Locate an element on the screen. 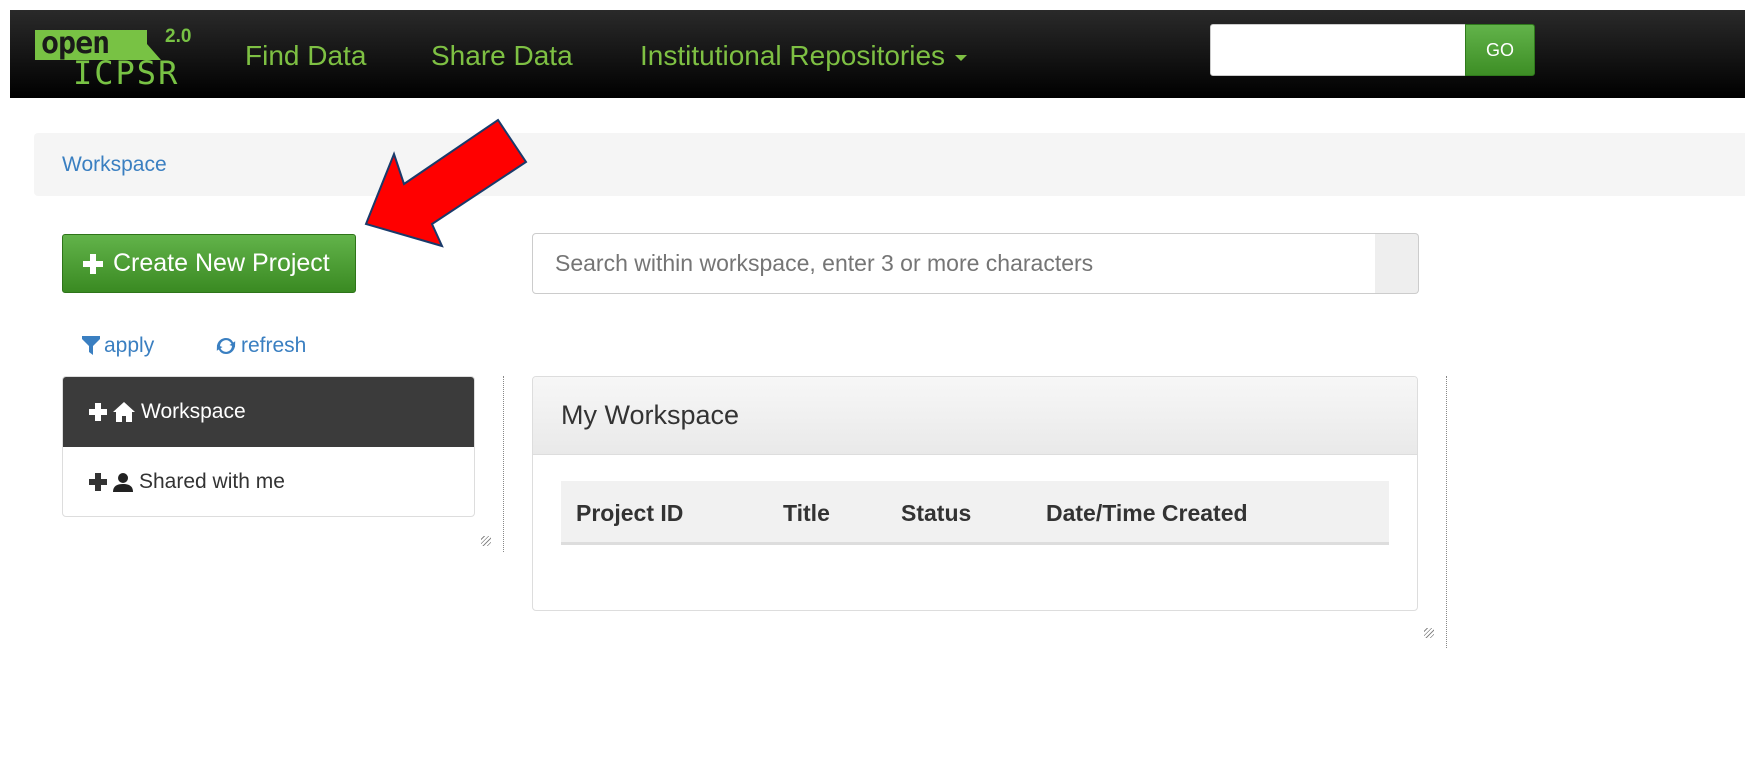 This screenshot has width=1745, height=757. column-project-id: Project ID is located at coordinates (629, 513).